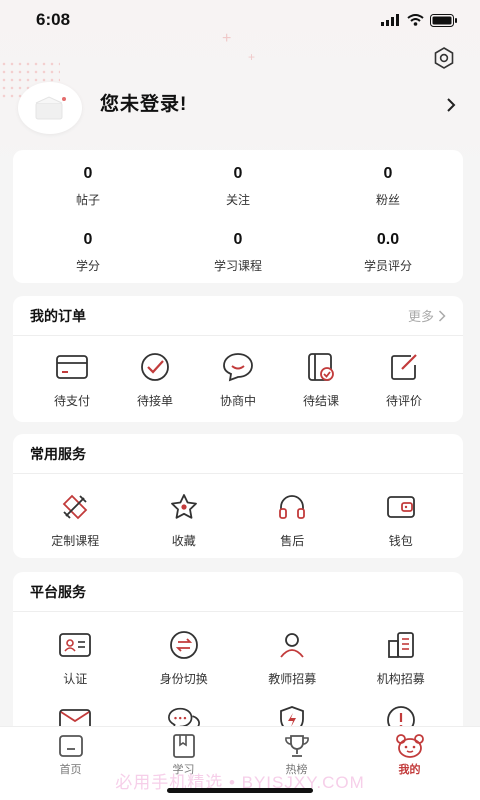 This screenshot has height=800, width=480. I want to click on signal-icon, so click(390, 20).